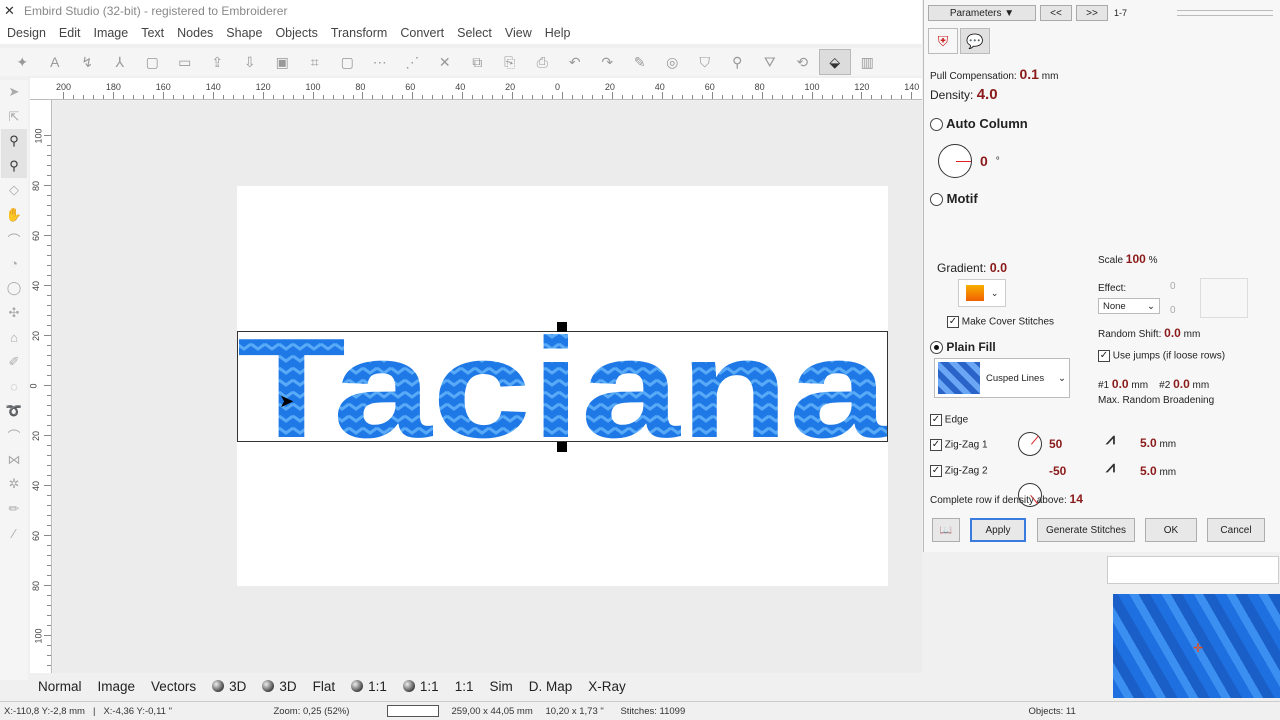 The image size is (1280, 720). Describe the element at coordinates (640, 62) in the screenshot. I see `pen-icon: ✎` at that location.